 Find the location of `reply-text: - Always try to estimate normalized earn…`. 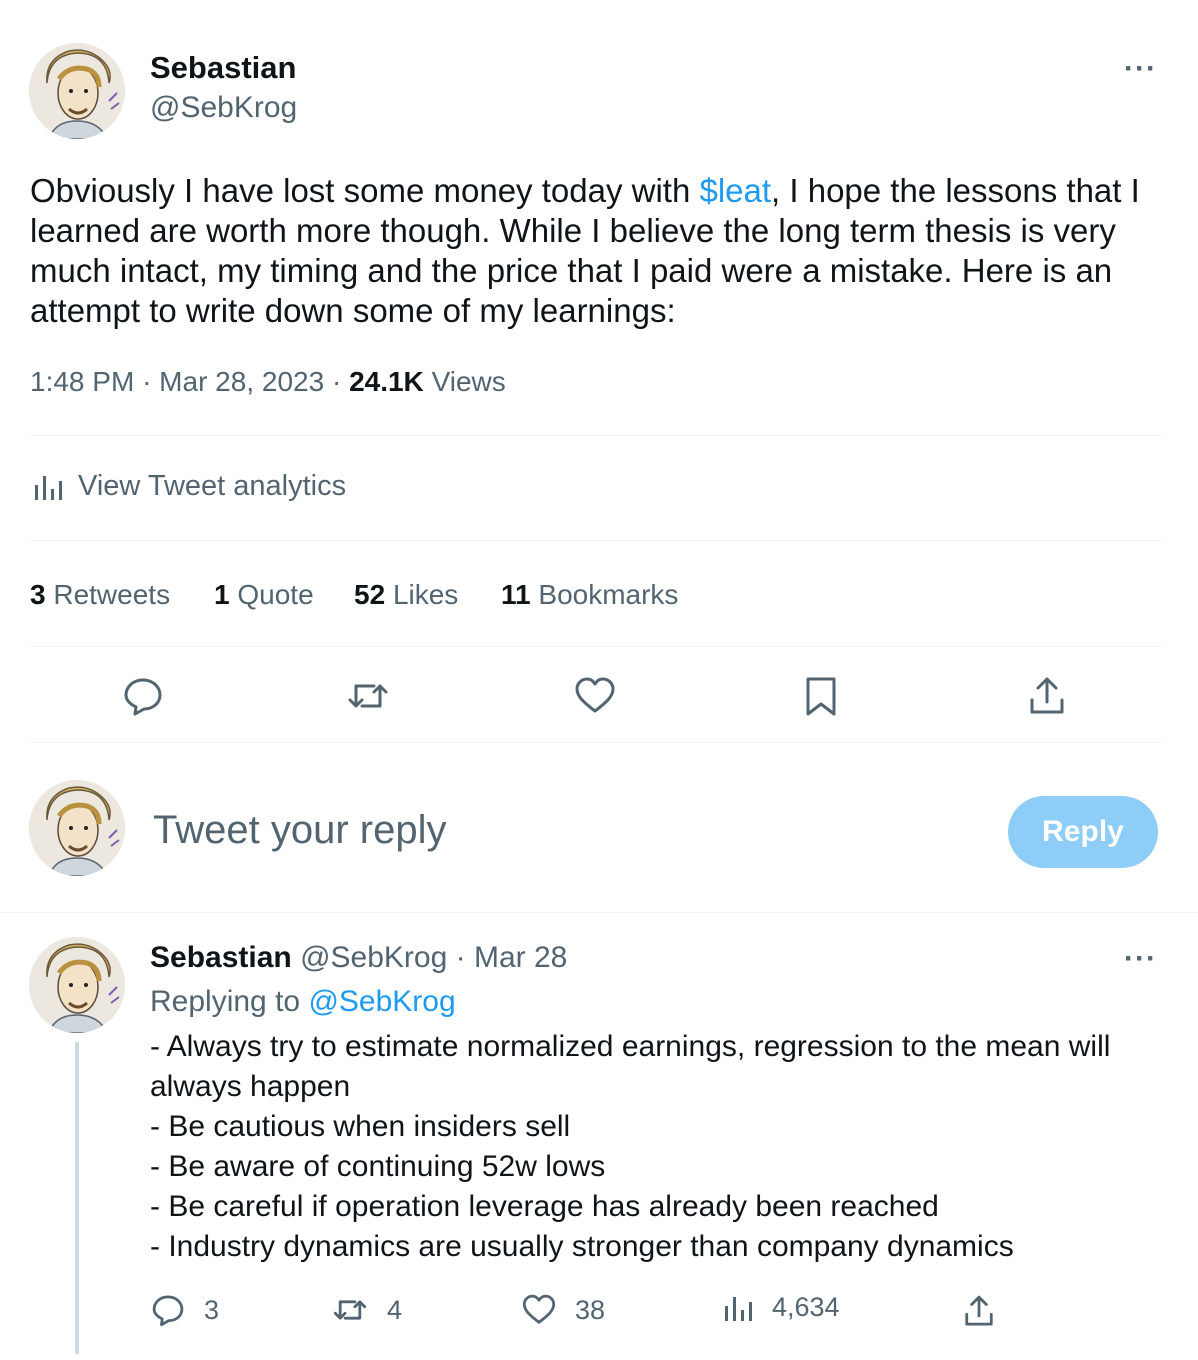

reply-text: - Always try to estimate normalized earn… is located at coordinates (655, 1147).